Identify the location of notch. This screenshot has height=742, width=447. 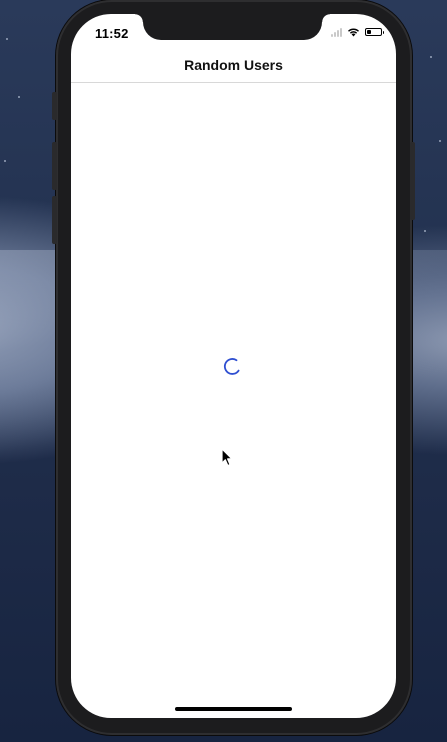
(232, 27).